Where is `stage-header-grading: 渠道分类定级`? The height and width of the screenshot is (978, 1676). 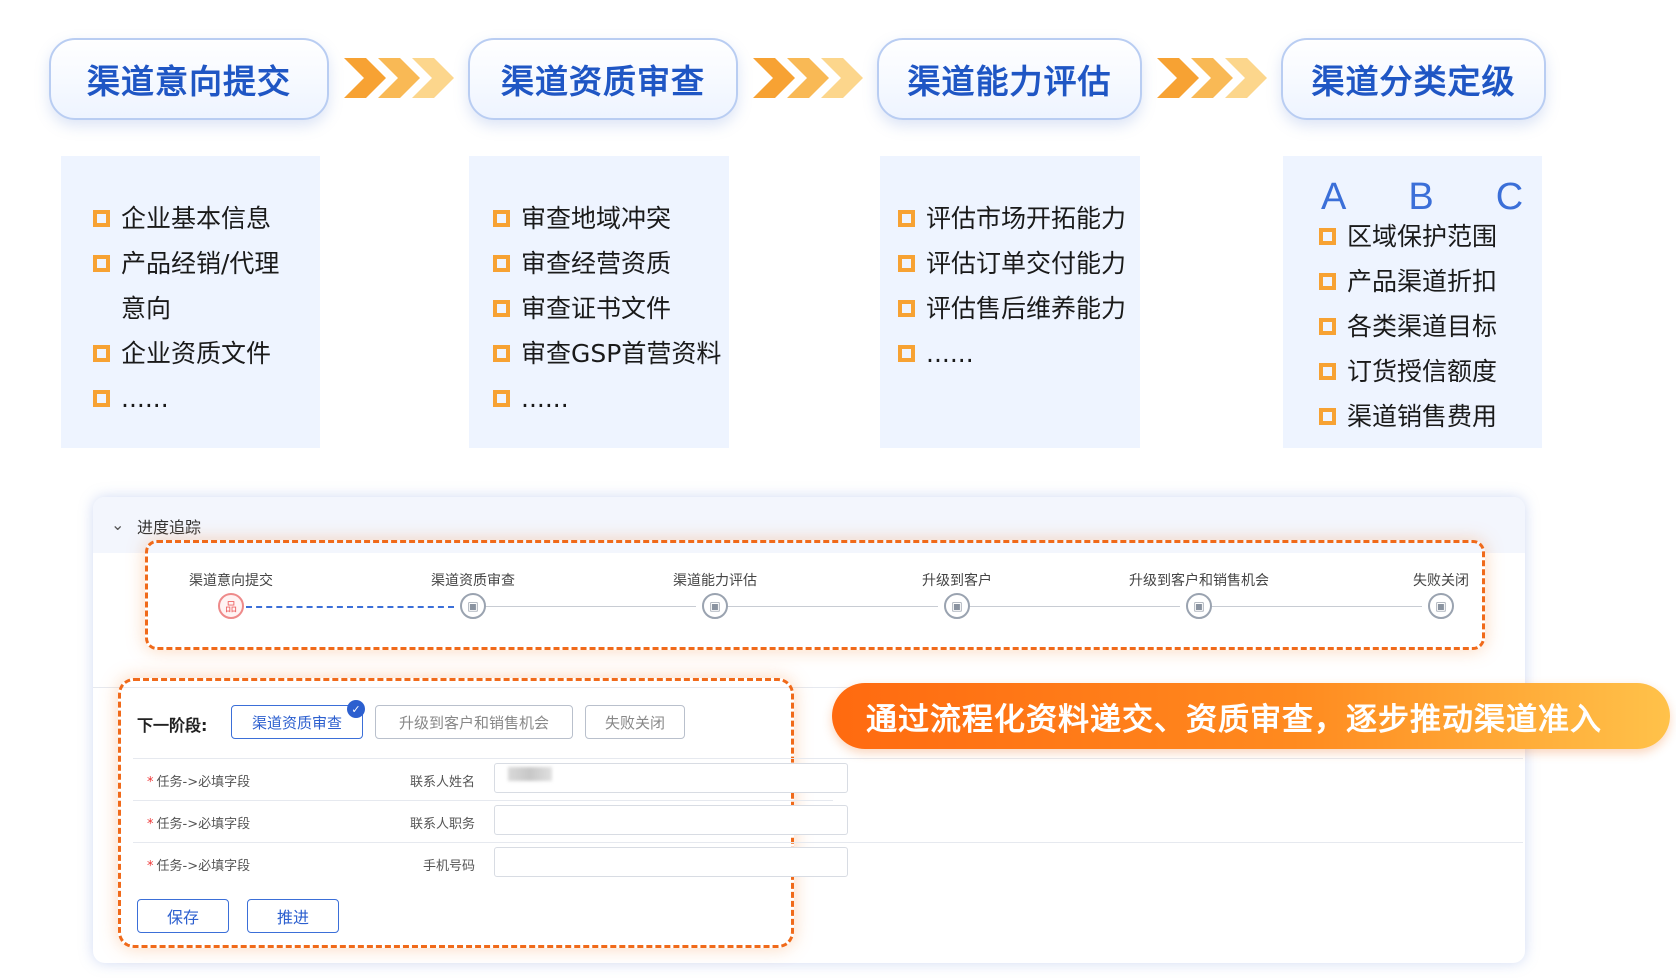 stage-header-grading: 渠道分类定级 is located at coordinates (1413, 79).